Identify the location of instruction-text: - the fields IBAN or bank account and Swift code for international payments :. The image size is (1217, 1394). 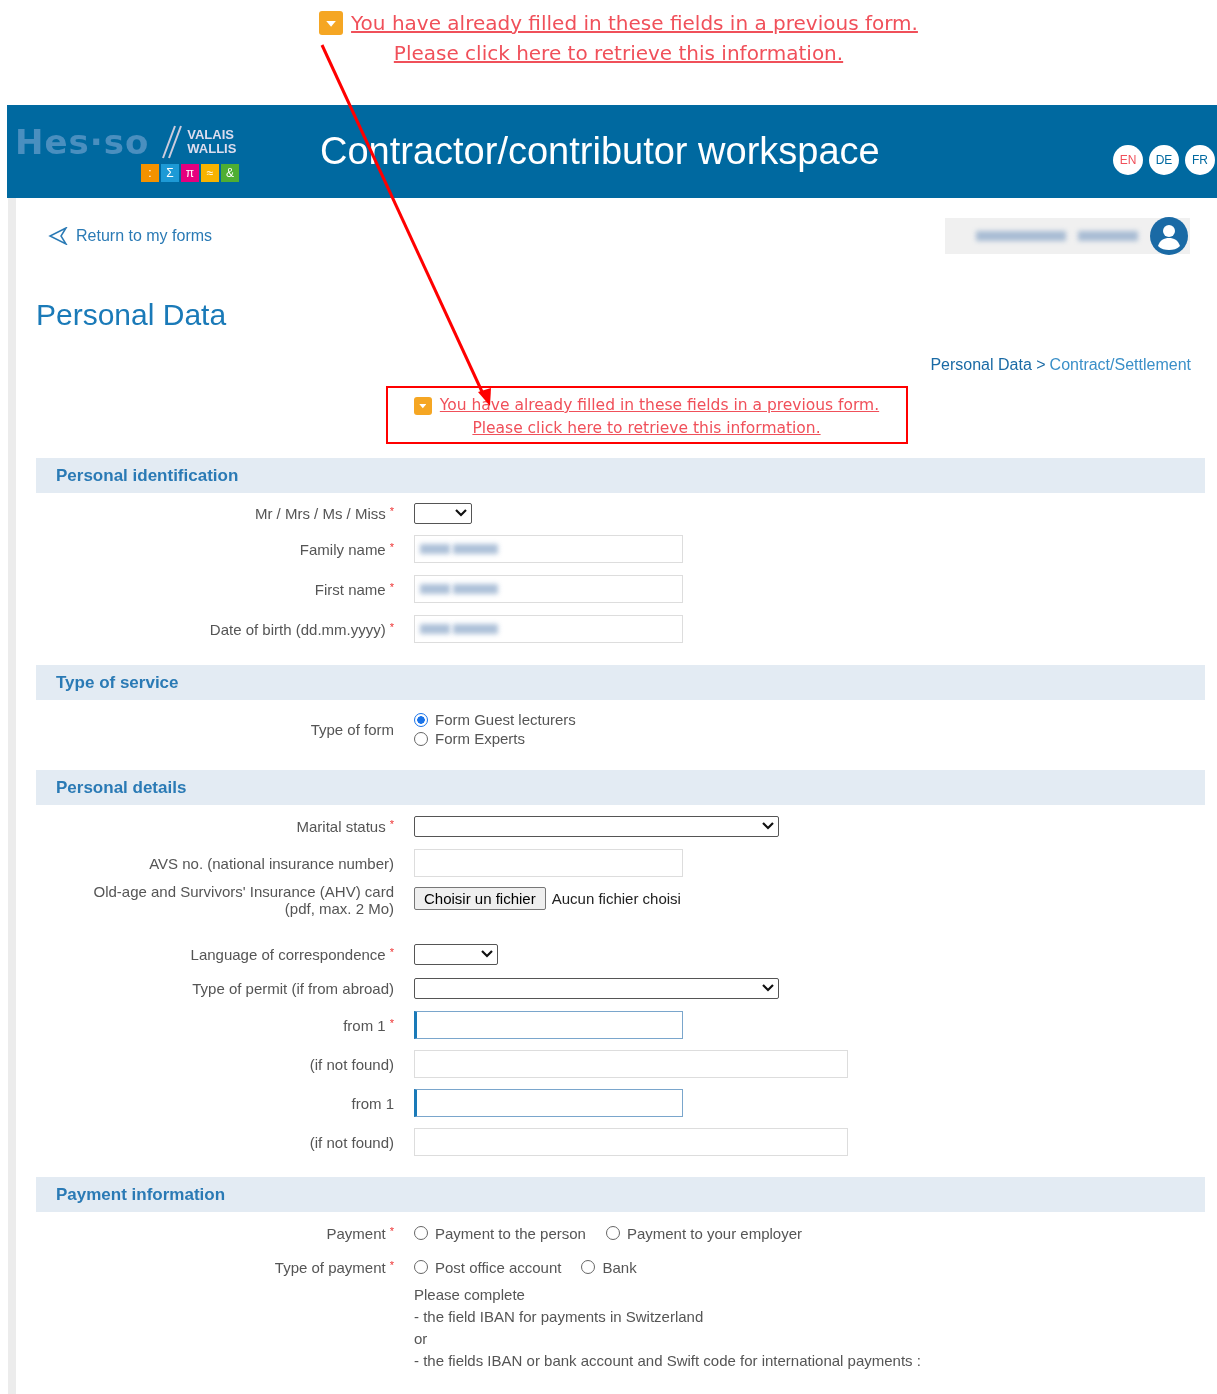
(668, 1361).